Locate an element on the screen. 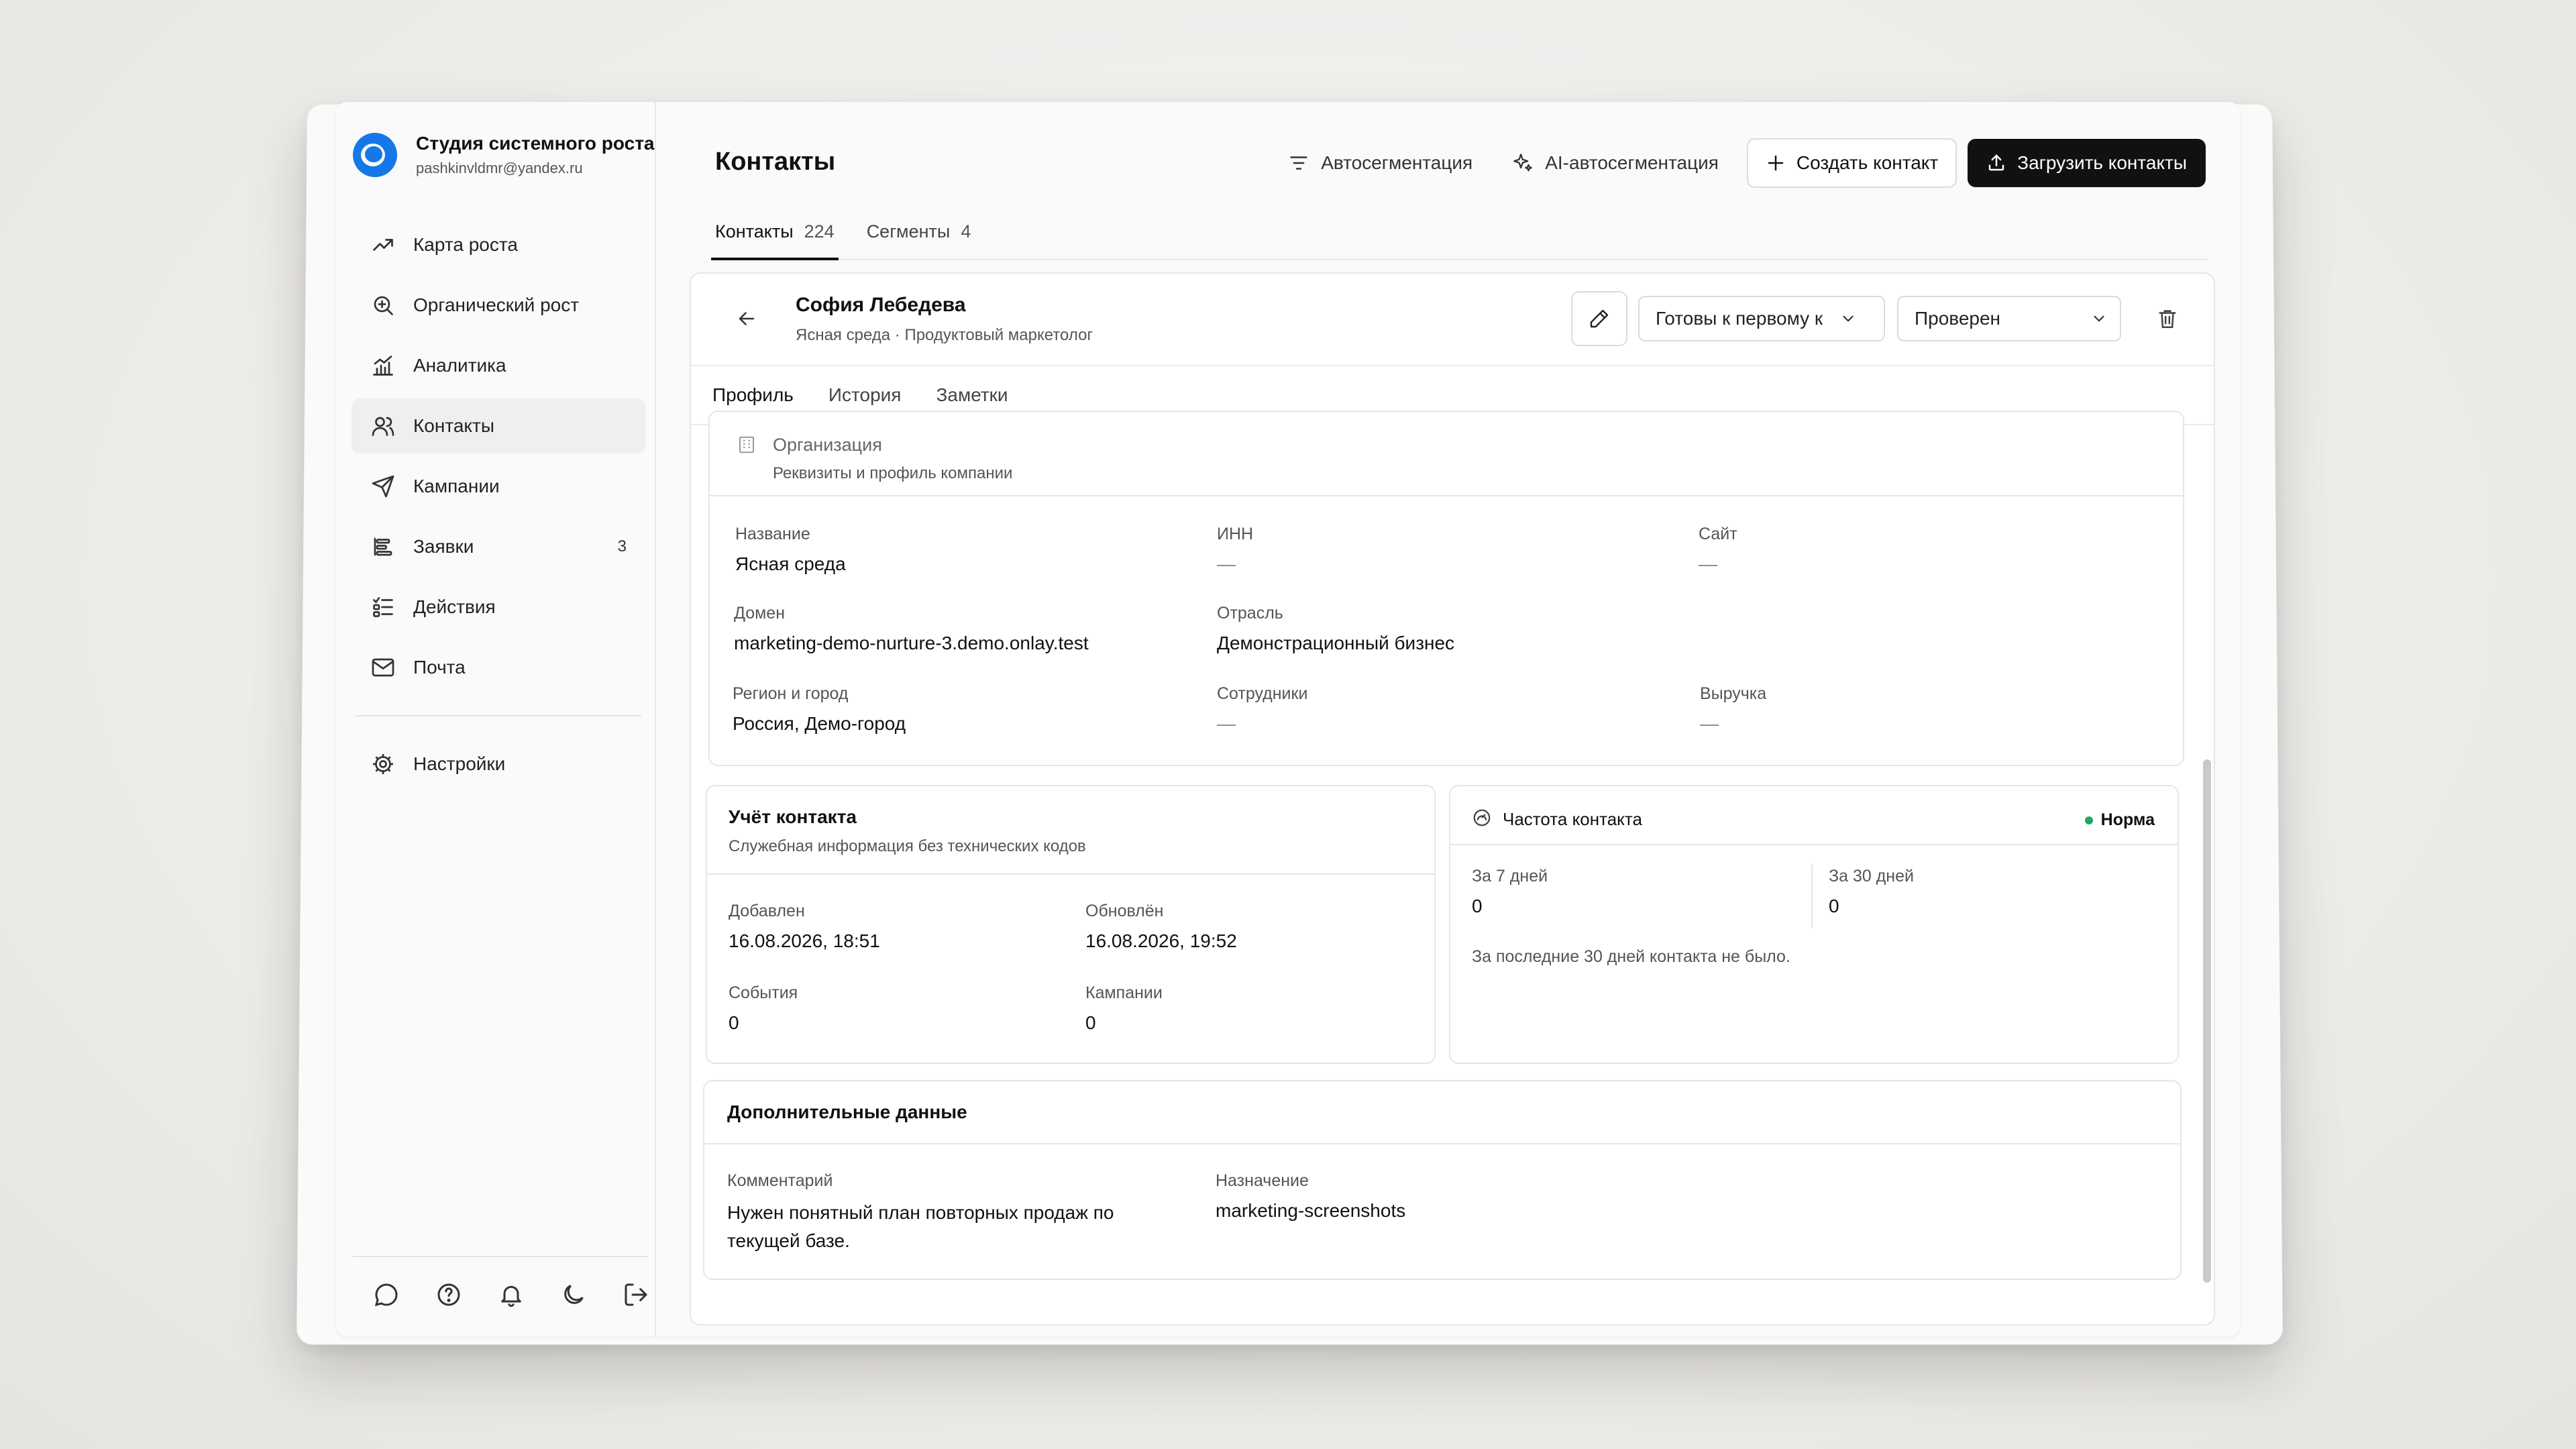  sidebar-item-mail: Почта is located at coordinates (498, 667).